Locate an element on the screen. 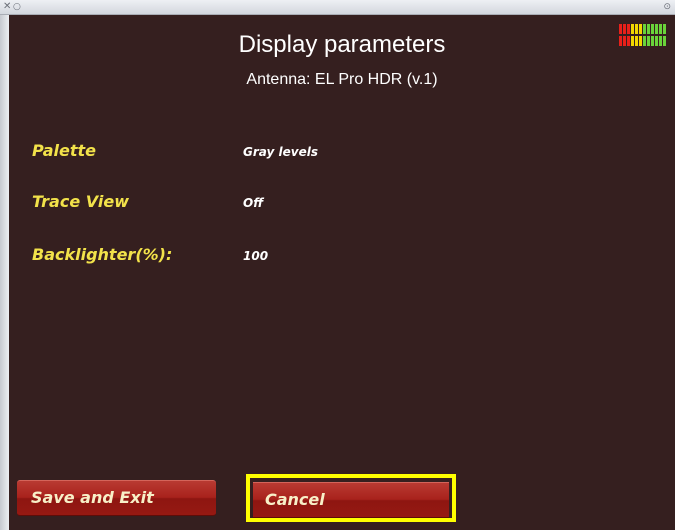 This screenshot has width=675, height=530. palette-value: Gray levels is located at coordinates (280, 152).